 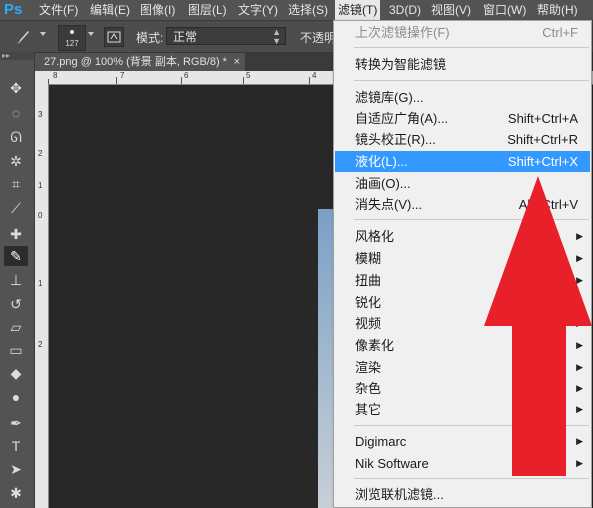 What do you see at coordinates (16, 327) in the screenshot?
I see `eraser-tool-icon: ▱` at bounding box center [16, 327].